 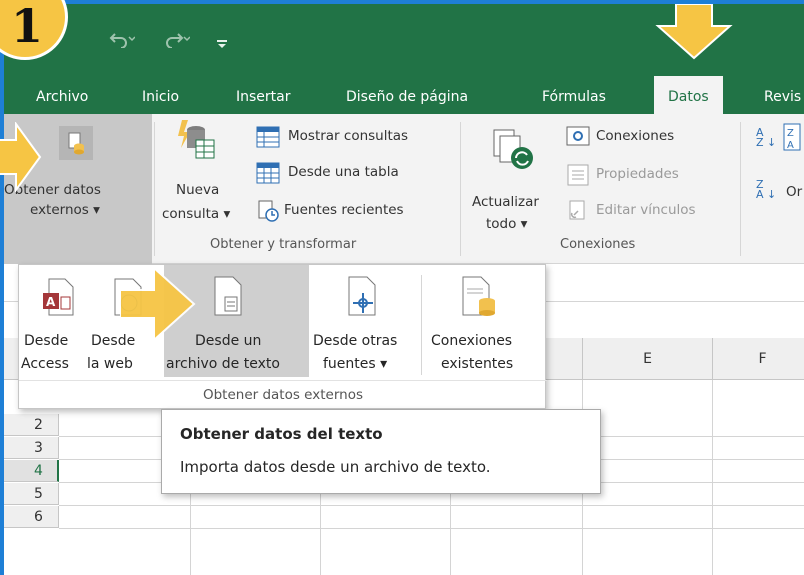 What do you see at coordinates (421, 325) in the screenshot?
I see `dropdown-separator` at bounding box center [421, 325].